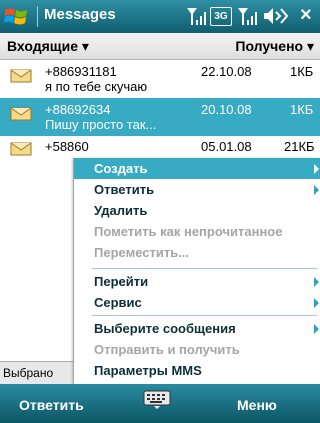 The width and height of the screenshot is (320, 423). I want to click on message-date: 20.10.08, so click(226, 109).